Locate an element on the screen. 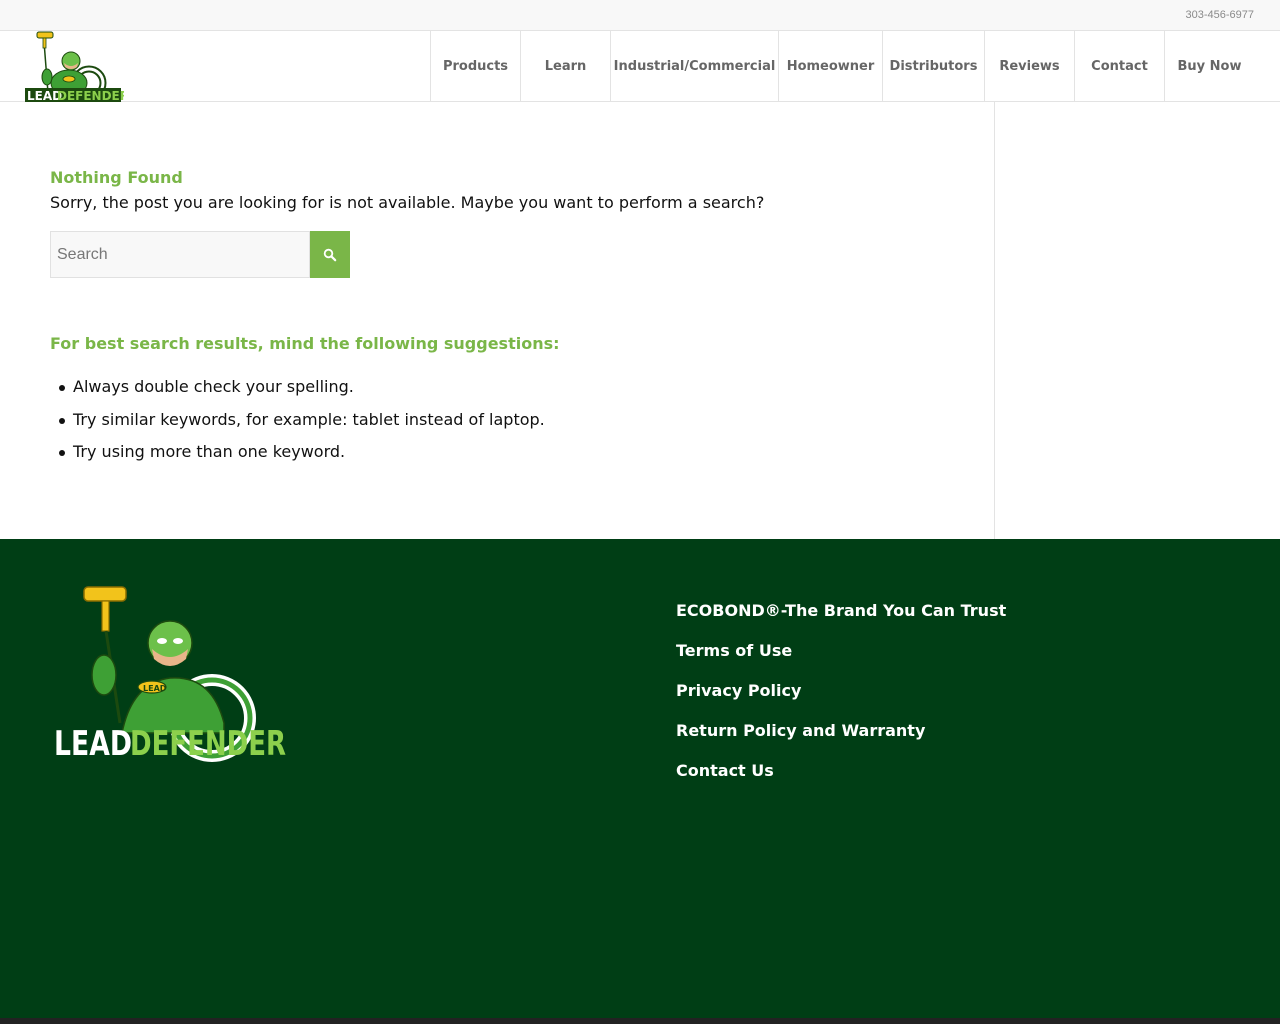 This screenshot has height=1024, width=1280. footer-bottom-bar is located at coordinates (640, 1021).